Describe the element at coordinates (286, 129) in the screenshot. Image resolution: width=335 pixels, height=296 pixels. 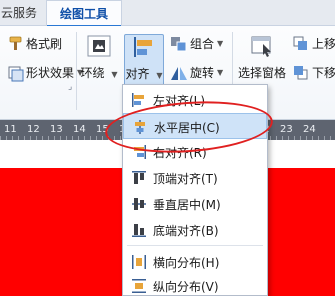
I see `ruler-tick-label: 23` at that location.